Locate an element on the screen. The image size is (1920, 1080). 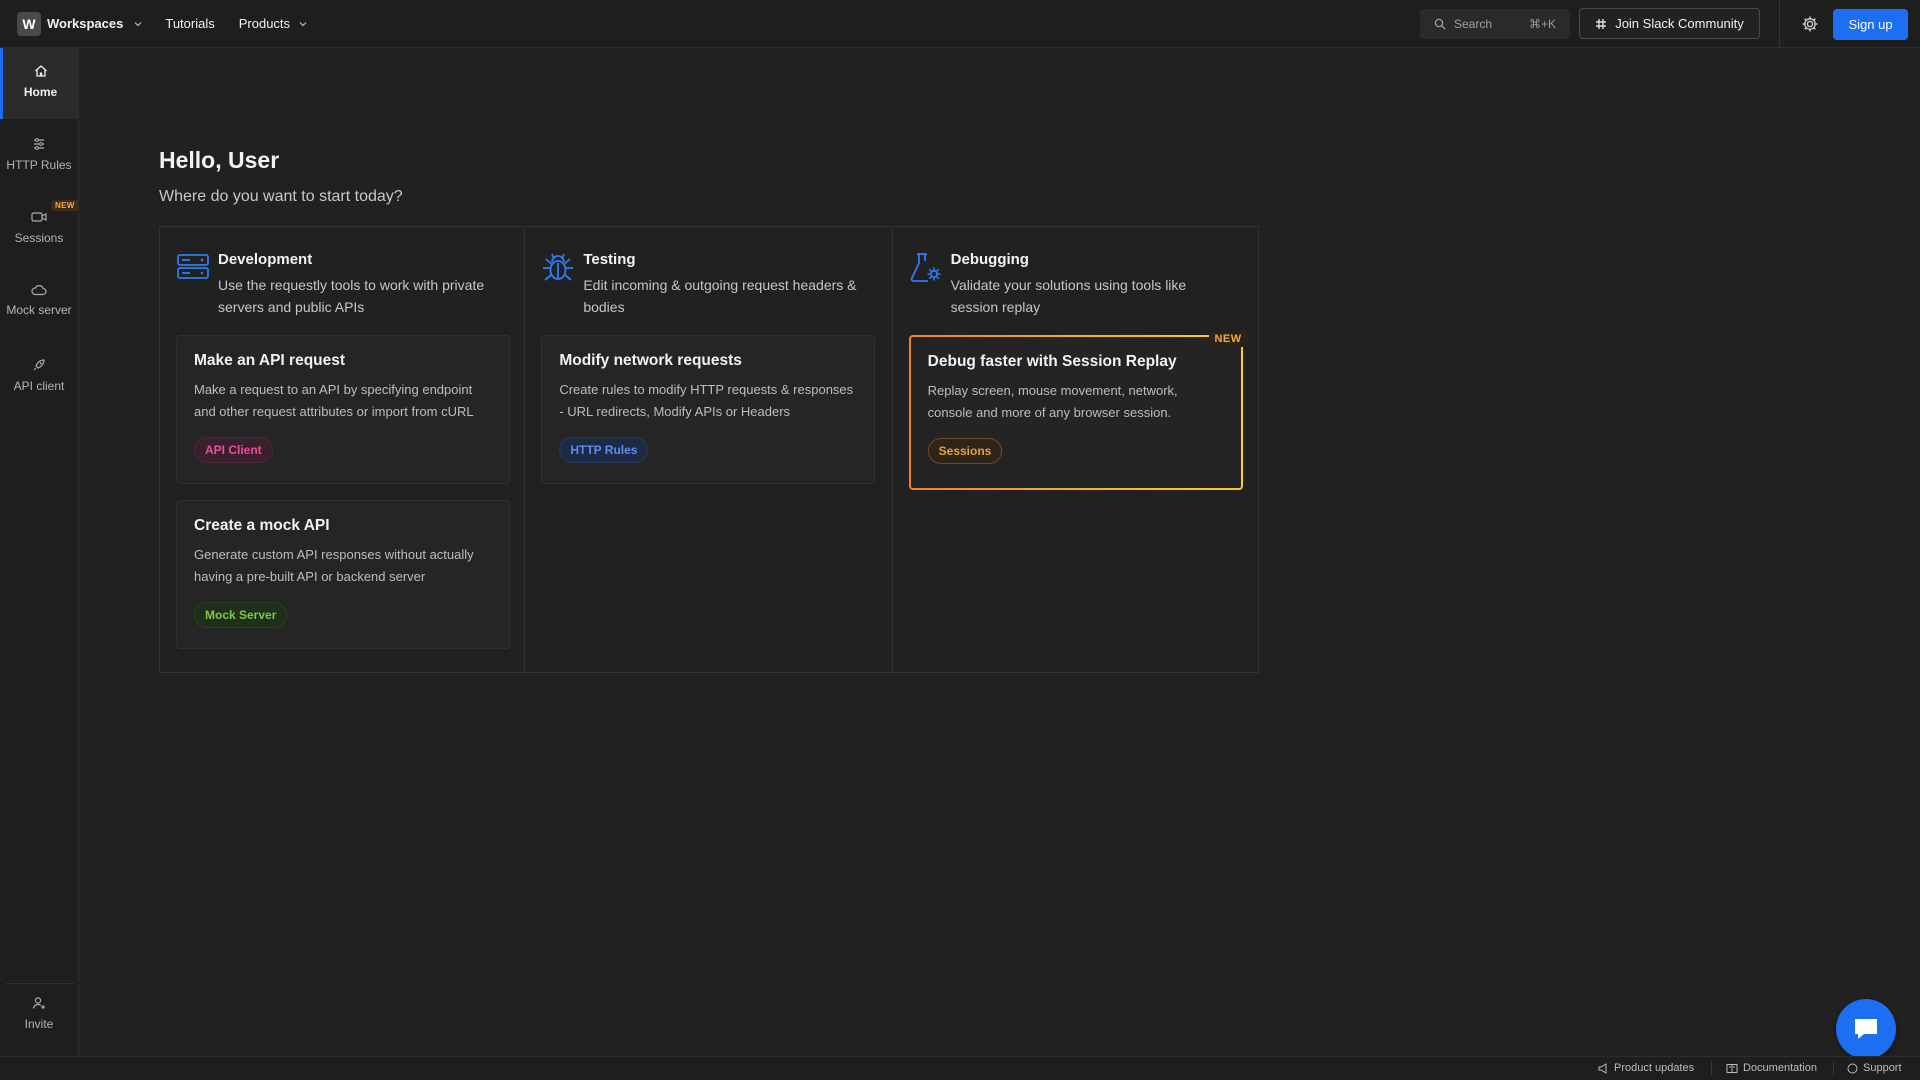
video-icon is located at coordinates (39, 217).